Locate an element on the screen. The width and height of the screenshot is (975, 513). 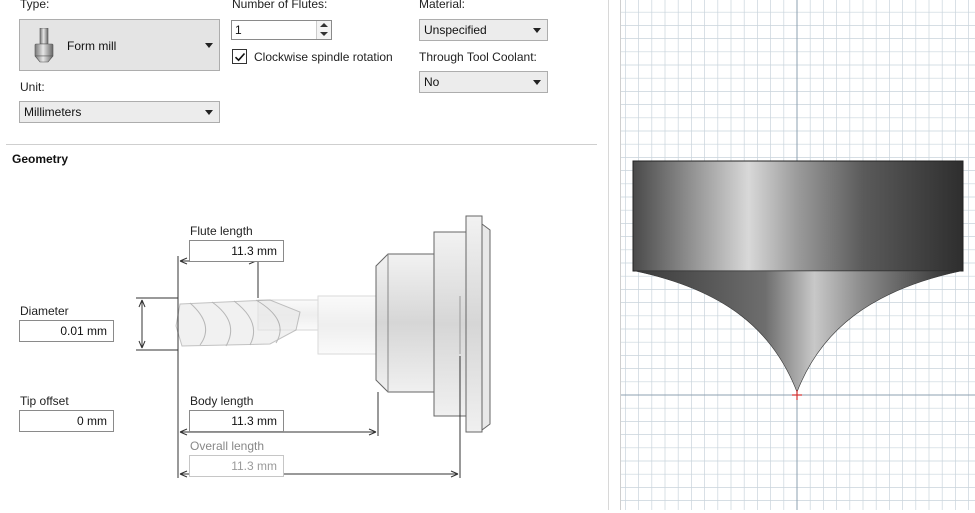
diameter-field: 0.01 mm is located at coordinates (66, 331).